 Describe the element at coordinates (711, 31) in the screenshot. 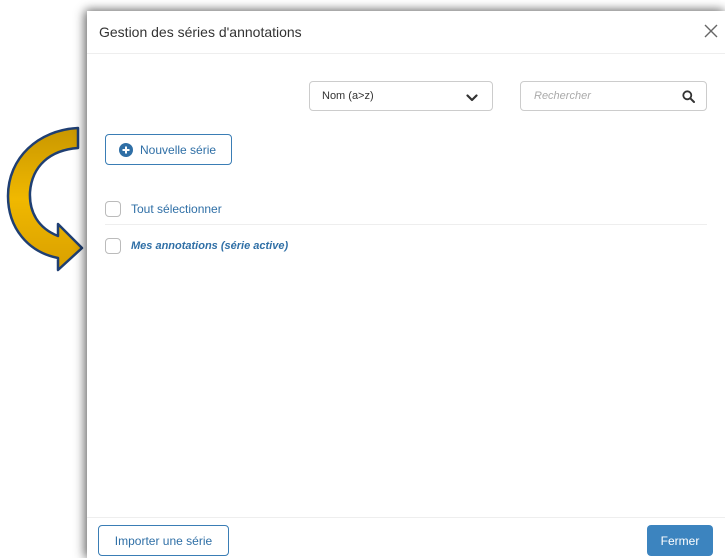

I see `close-icon` at that location.